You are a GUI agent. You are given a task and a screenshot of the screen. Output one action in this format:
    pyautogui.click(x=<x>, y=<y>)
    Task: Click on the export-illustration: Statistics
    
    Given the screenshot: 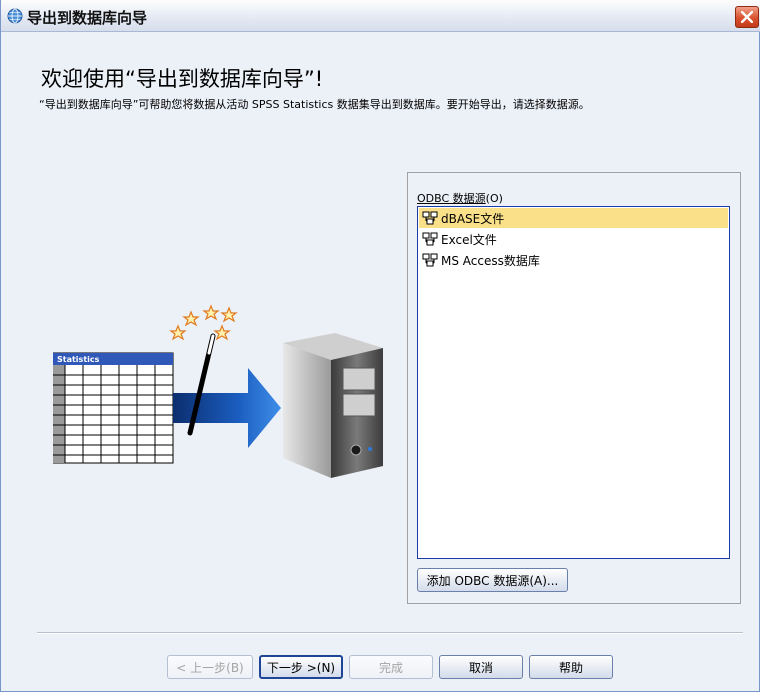 What is the action you would take?
    pyautogui.click(x=218, y=391)
    